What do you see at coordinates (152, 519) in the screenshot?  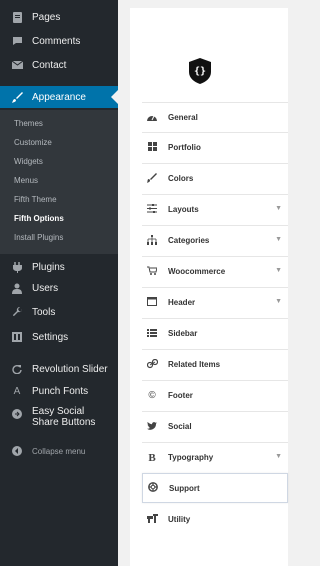 I see `tools-icon` at bounding box center [152, 519].